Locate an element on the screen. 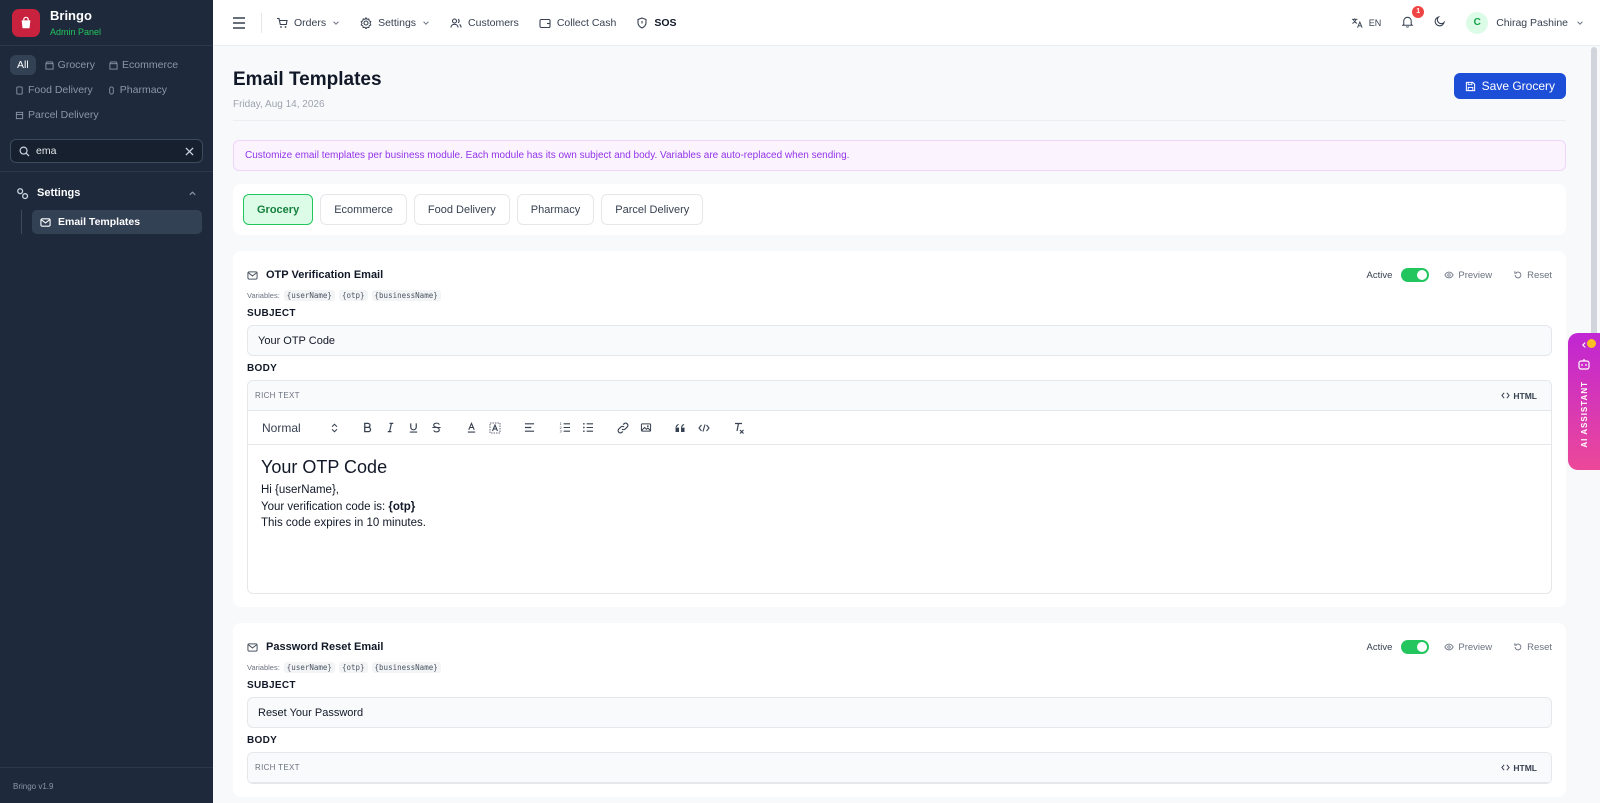 The height and width of the screenshot is (803, 1600). format-select: Normal is located at coordinates (300, 428).